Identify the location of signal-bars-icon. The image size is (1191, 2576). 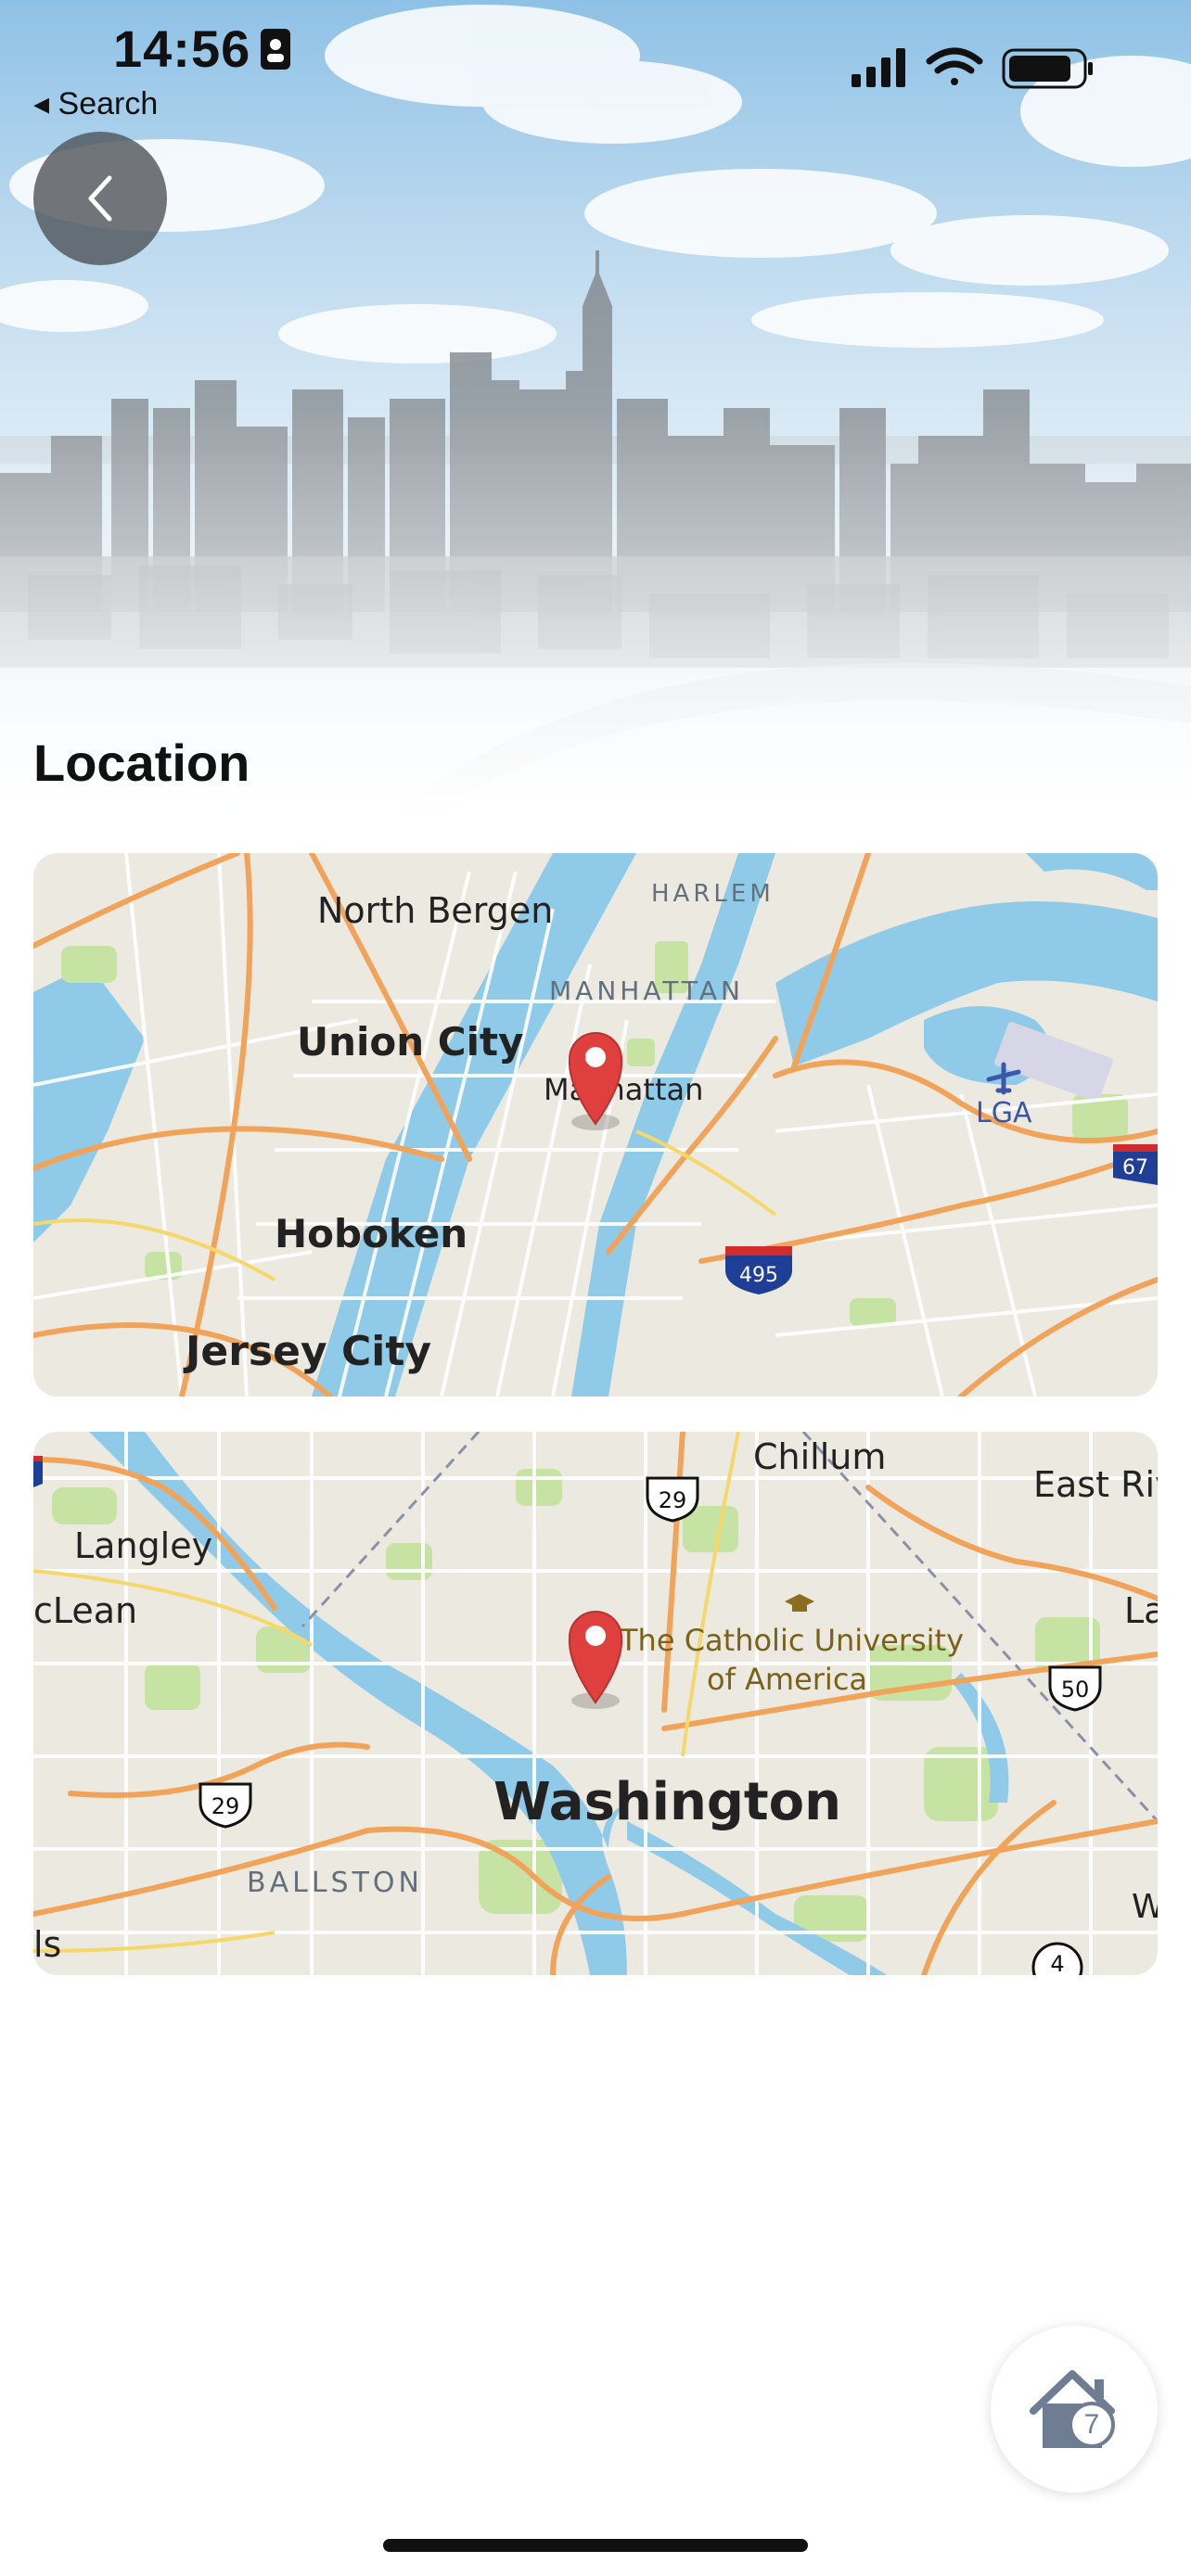
(879, 67).